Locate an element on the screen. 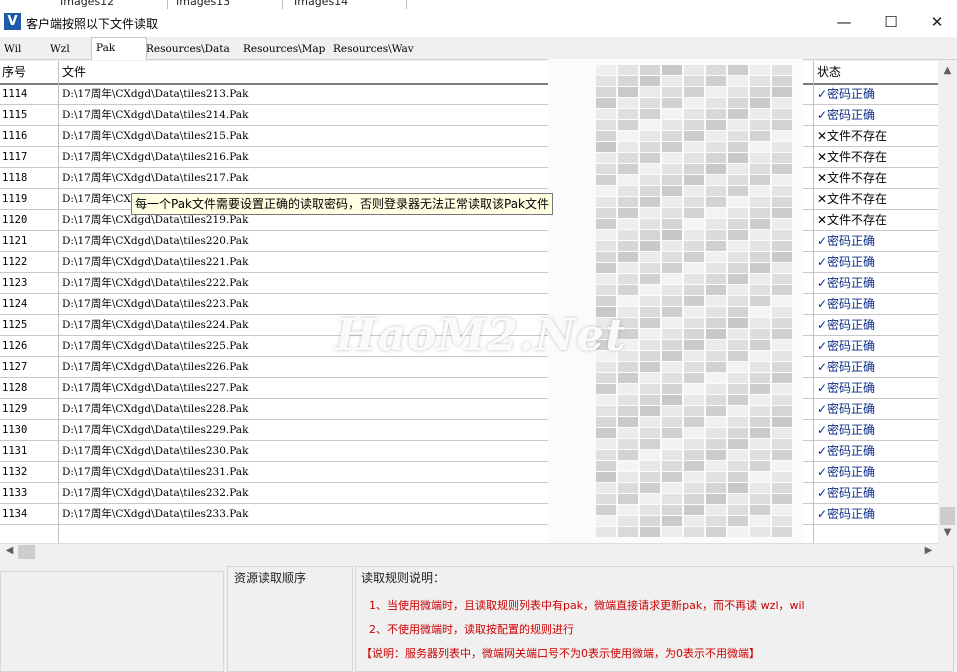  tab-wil: Wil is located at coordinates (12, 49).